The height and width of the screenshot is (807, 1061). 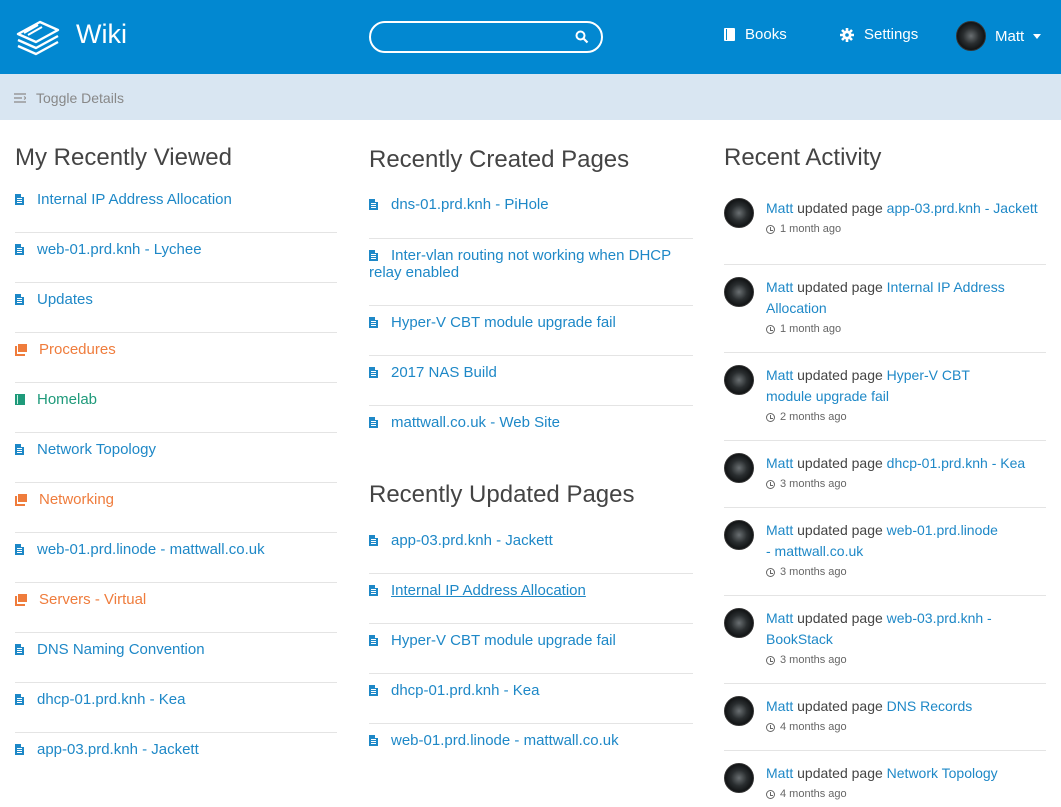 I want to click on entity-link: web-01.prd.knh - Lychee, so click(x=176, y=249).